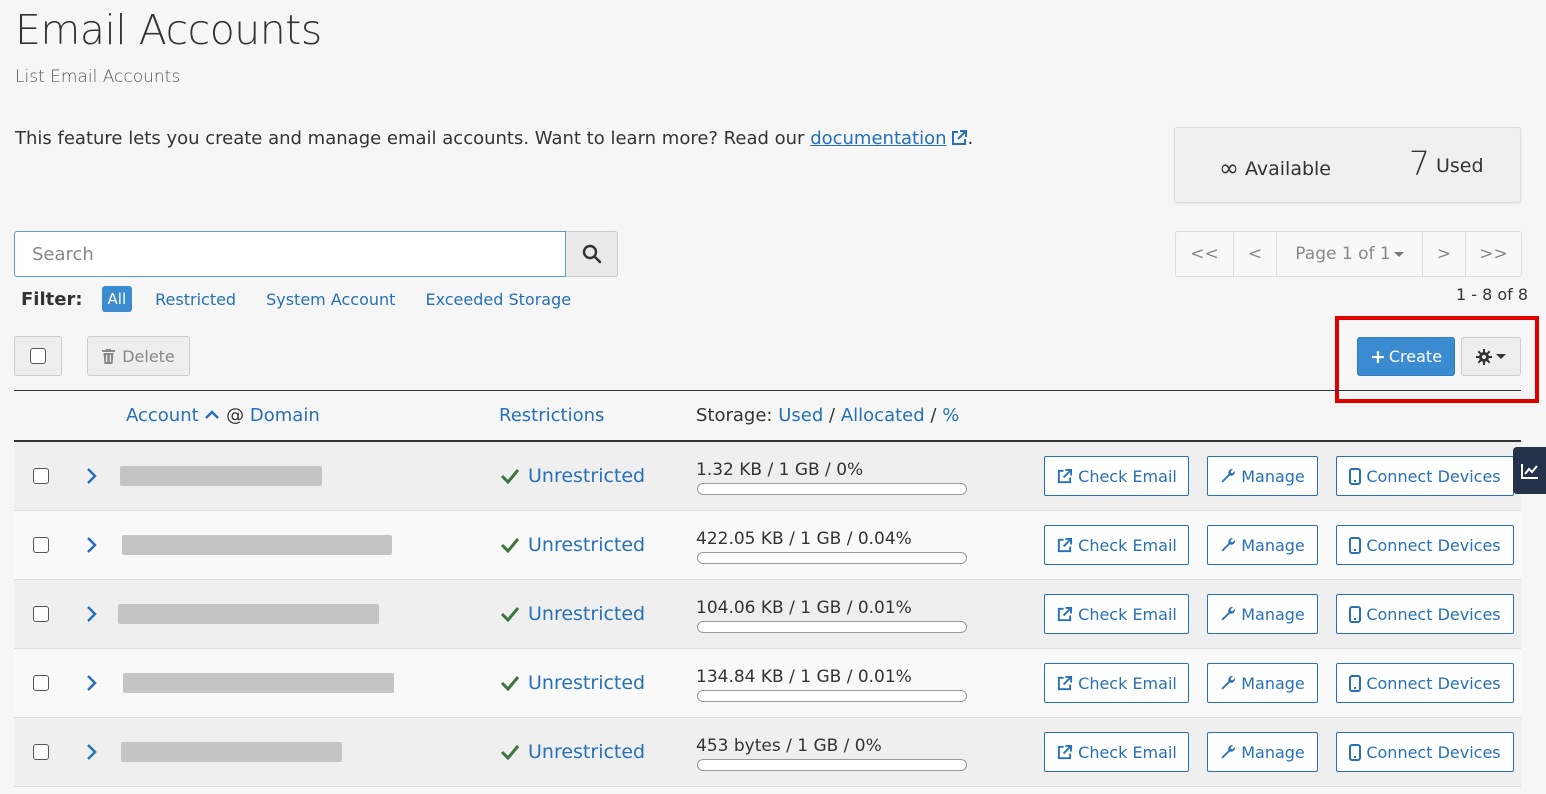  What do you see at coordinates (498, 299) in the screenshot?
I see `filter-exceeded-storage: Exceeded Storage` at bounding box center [498, 299].